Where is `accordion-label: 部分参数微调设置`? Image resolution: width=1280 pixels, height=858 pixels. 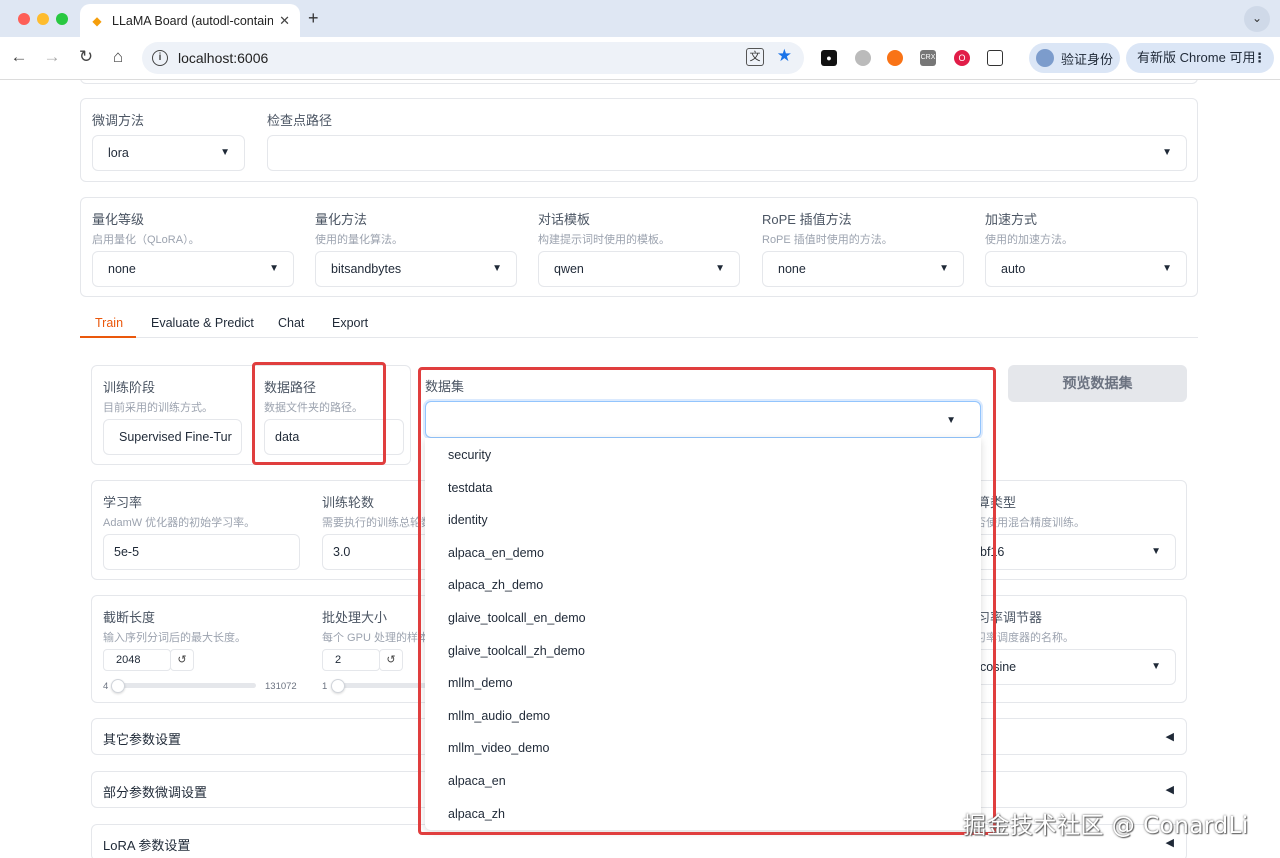 accordion-label: 部分参数微调设置 is located at coordinates (155, 792).